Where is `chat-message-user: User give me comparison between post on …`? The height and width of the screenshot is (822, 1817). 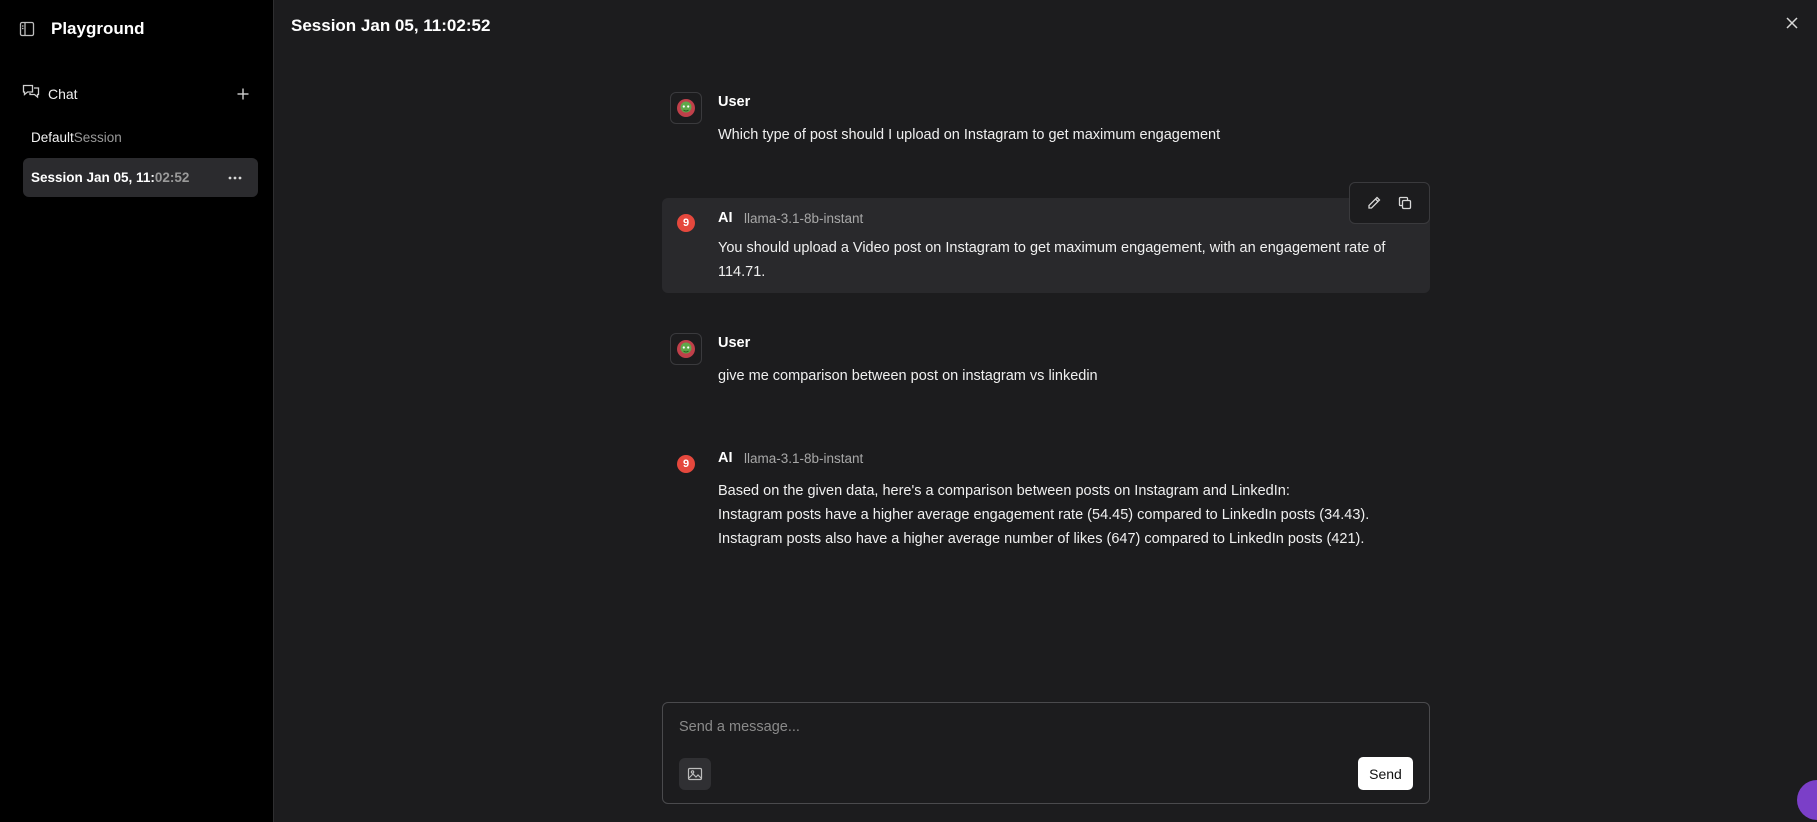
chat-message-user: User give me comparison between post on … is located at coordinates (1046, 363).